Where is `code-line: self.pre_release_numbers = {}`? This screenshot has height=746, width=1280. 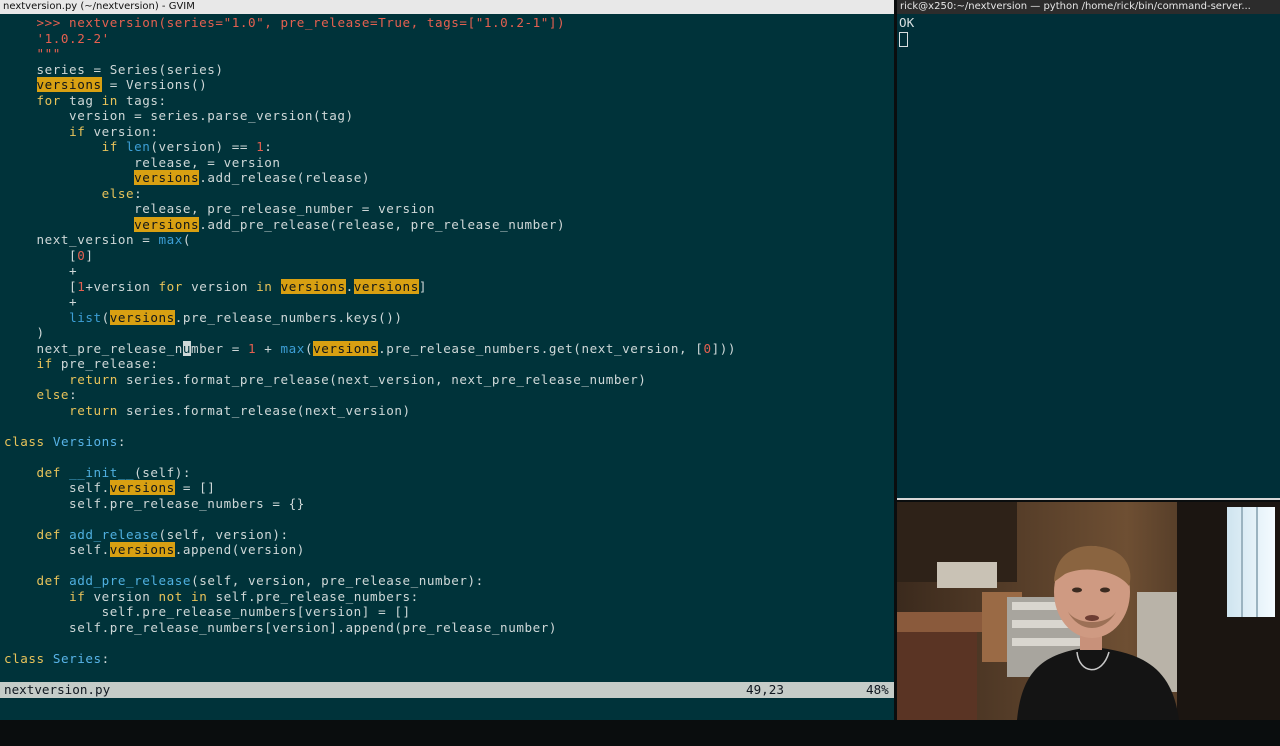 code-line: self.pre_release_numbers = {} is located at coordinates (154, 504).